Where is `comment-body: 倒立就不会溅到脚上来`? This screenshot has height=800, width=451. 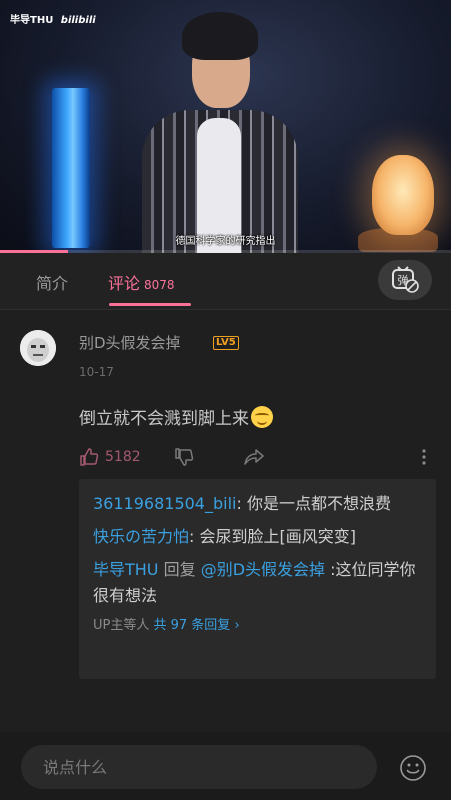
comment-body: 倒立就不会溅到脚上来 is located at coordinates (176, 416).